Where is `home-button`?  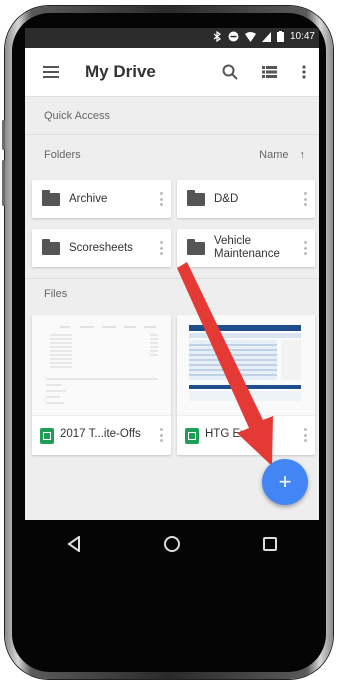 home-button is located at coordinates (172, 544).